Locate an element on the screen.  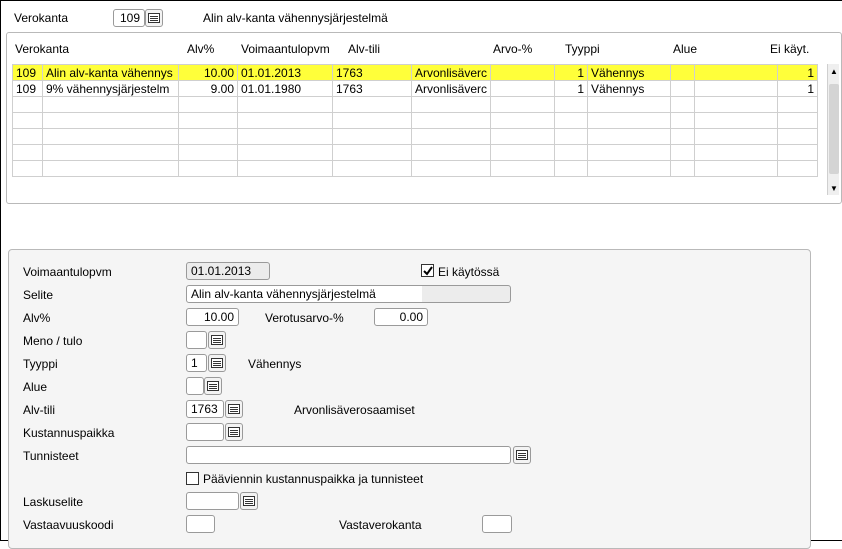
laskuselite-input is located at coordinates (212, 501).